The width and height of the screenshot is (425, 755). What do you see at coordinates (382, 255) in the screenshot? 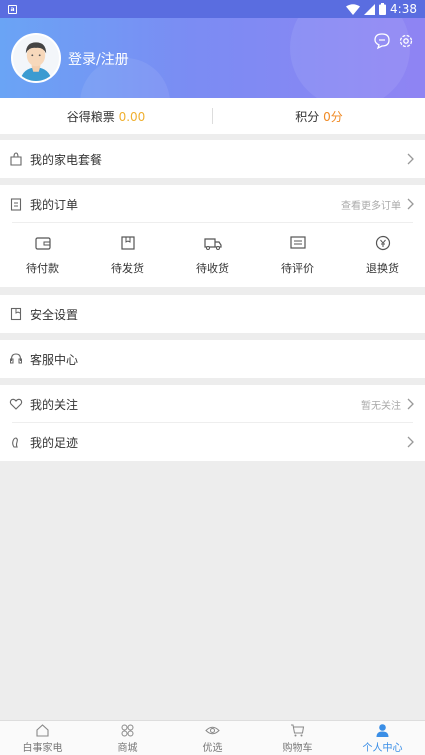
I see `order-state-returns: 退换货` at bounding box center [382, 255].